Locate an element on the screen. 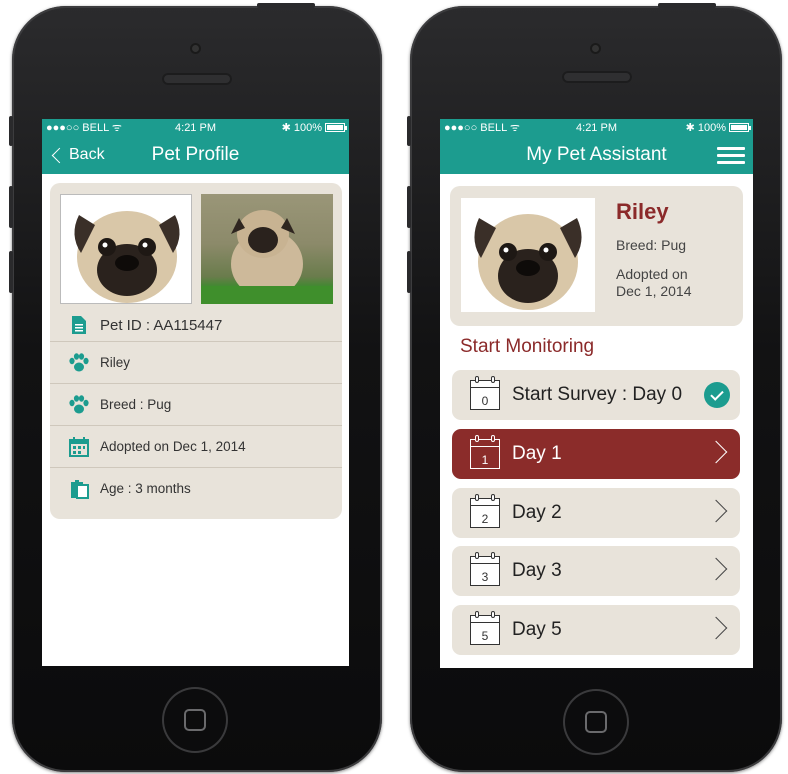  pet-photo is located at coordinates (528, 255).